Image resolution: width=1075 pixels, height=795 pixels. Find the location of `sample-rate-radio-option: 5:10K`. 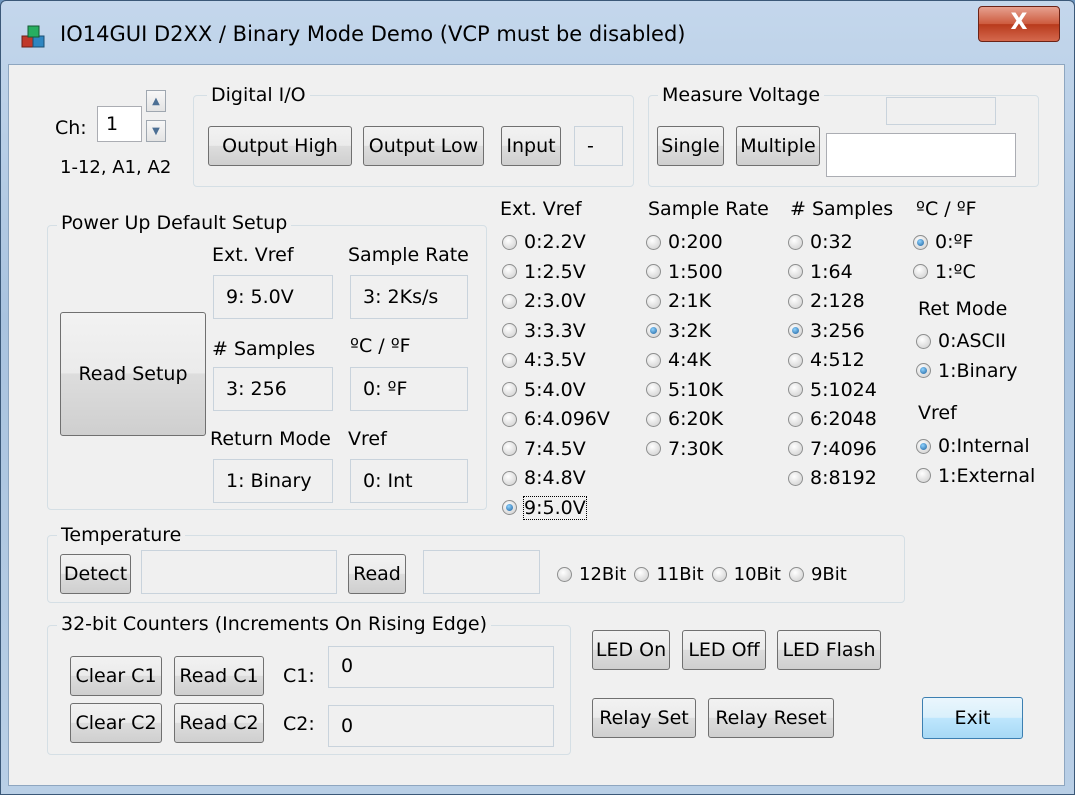

sample-rate-radio-option: 5:10K is located at coordinates (684, 390).